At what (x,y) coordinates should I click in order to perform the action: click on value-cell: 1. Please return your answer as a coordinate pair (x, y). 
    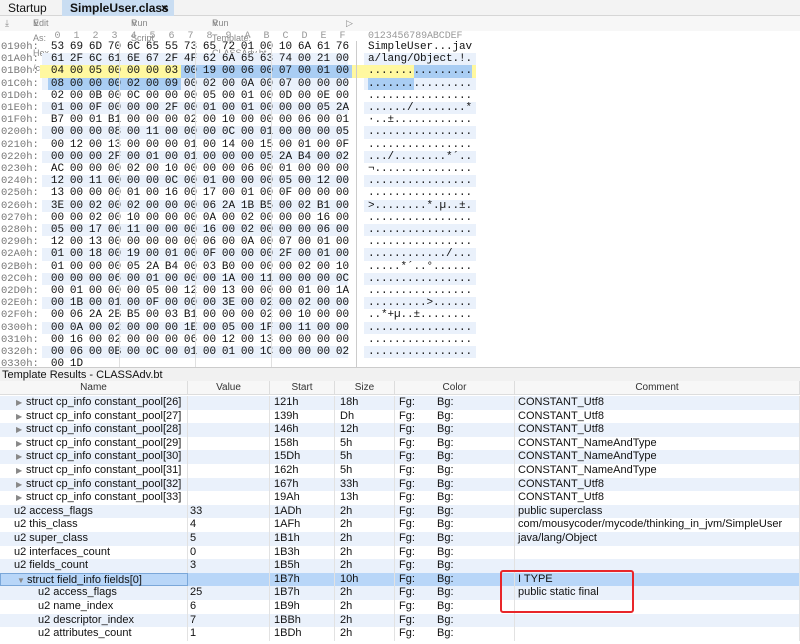
    Looking at the image, I should click on (229, 634).